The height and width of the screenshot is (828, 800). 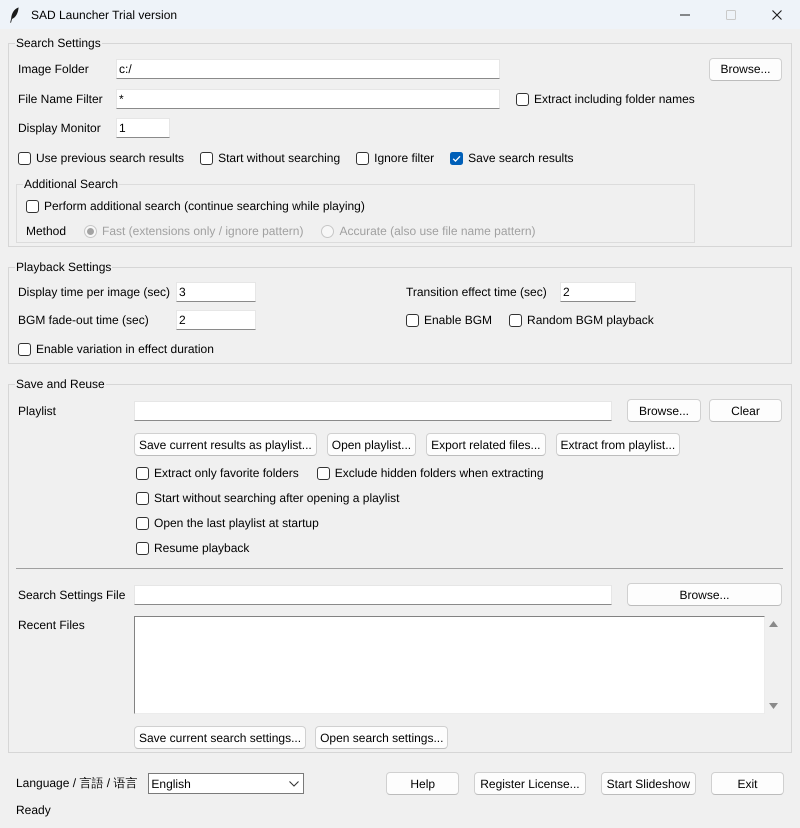 I want to click on scroll-down-icon, so click(x=773, y=706).